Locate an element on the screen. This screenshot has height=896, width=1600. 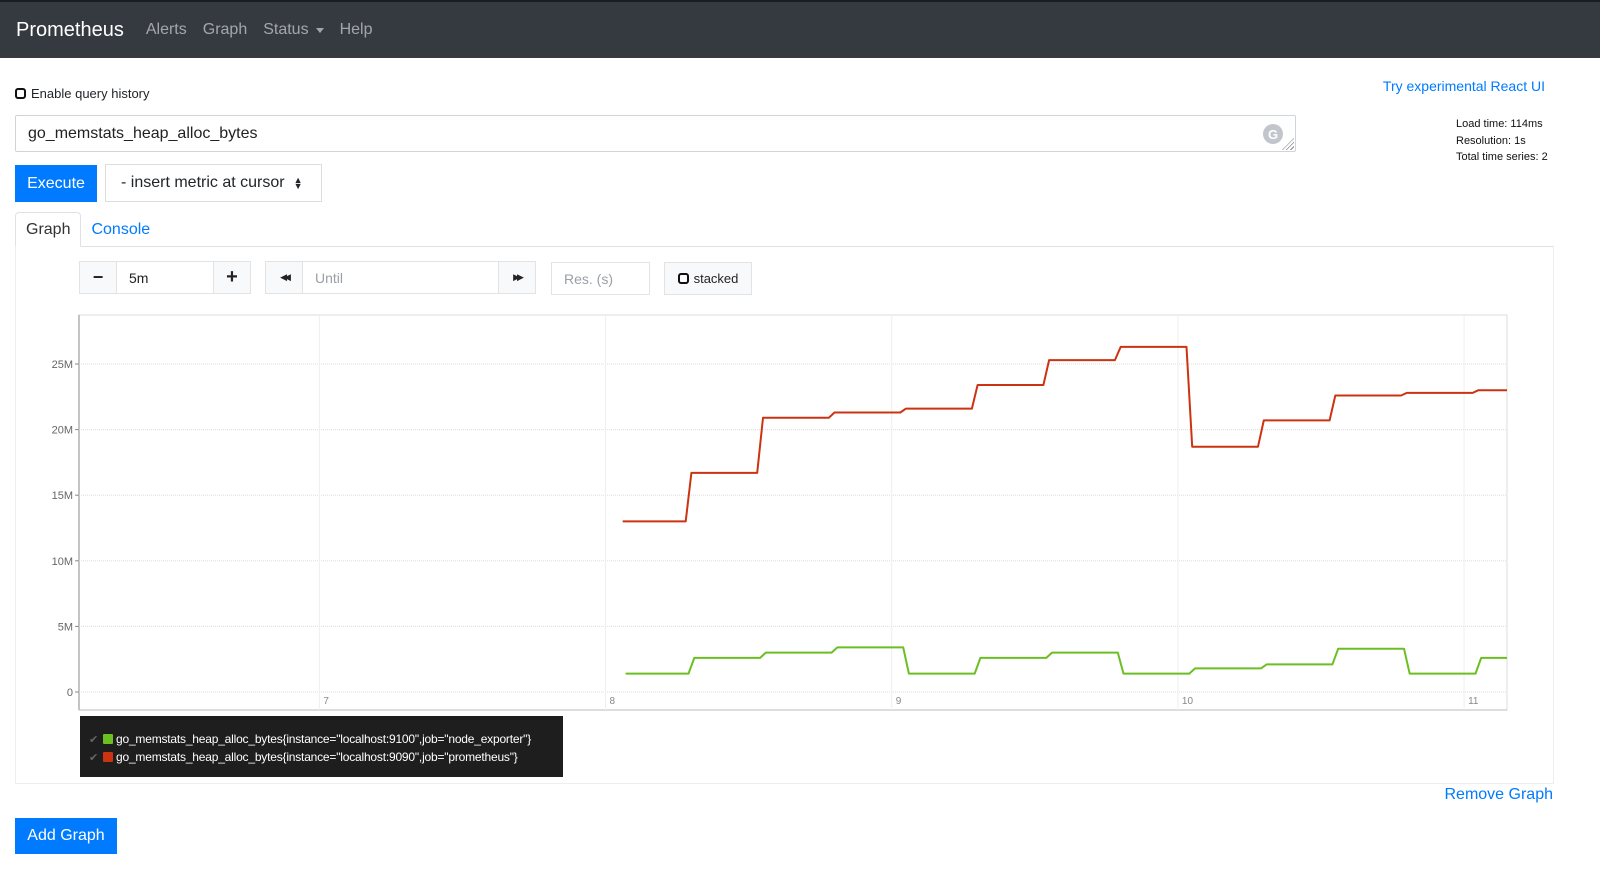
x-tick-label: 10 is located at coordinates (1188, 701).